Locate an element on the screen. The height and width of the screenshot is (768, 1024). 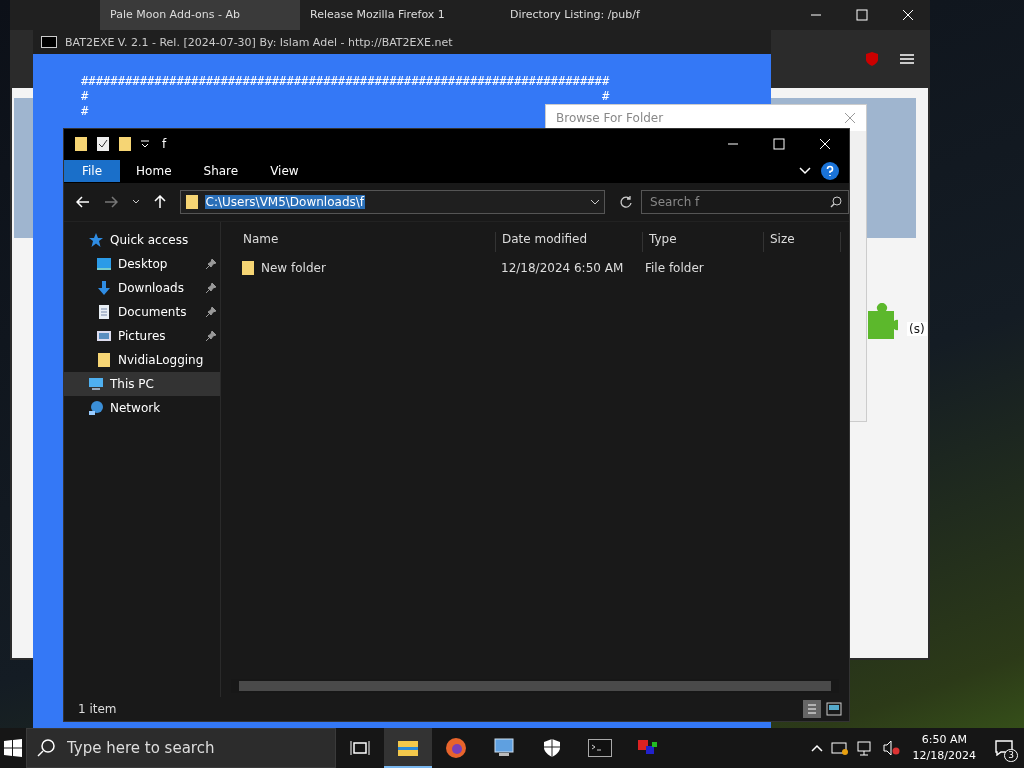
console-line: # # is located at coordinates (345, 96).